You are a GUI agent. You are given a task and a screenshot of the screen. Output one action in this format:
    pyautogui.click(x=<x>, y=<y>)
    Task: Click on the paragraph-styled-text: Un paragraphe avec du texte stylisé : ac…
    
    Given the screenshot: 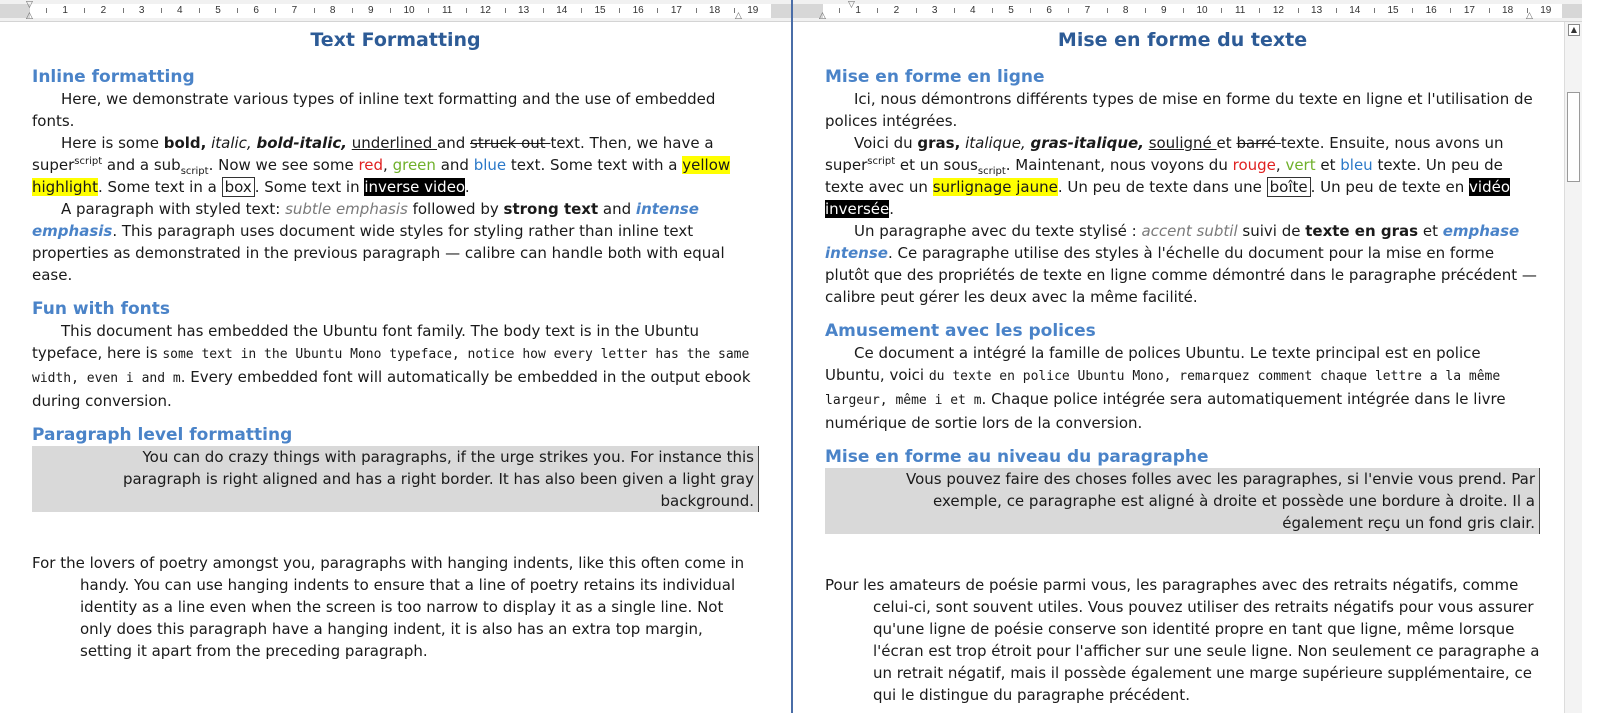 What is the action you would take?
    pyautogui.click(x=1181, y=264)
    